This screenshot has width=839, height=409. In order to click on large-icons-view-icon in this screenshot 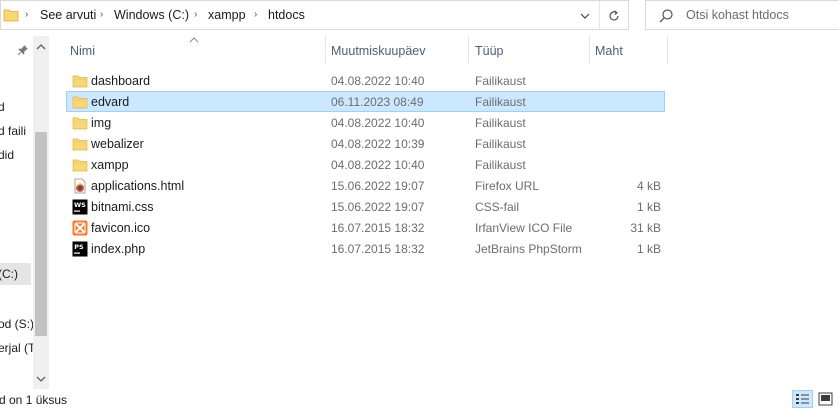, I will do `click(825, 399)`.